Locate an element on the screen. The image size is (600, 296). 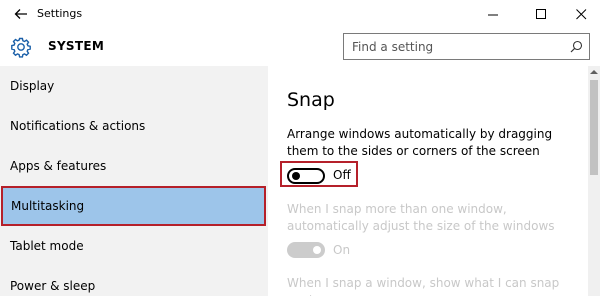
sidebar-item-display: Display is located at coordinates (134, 86).